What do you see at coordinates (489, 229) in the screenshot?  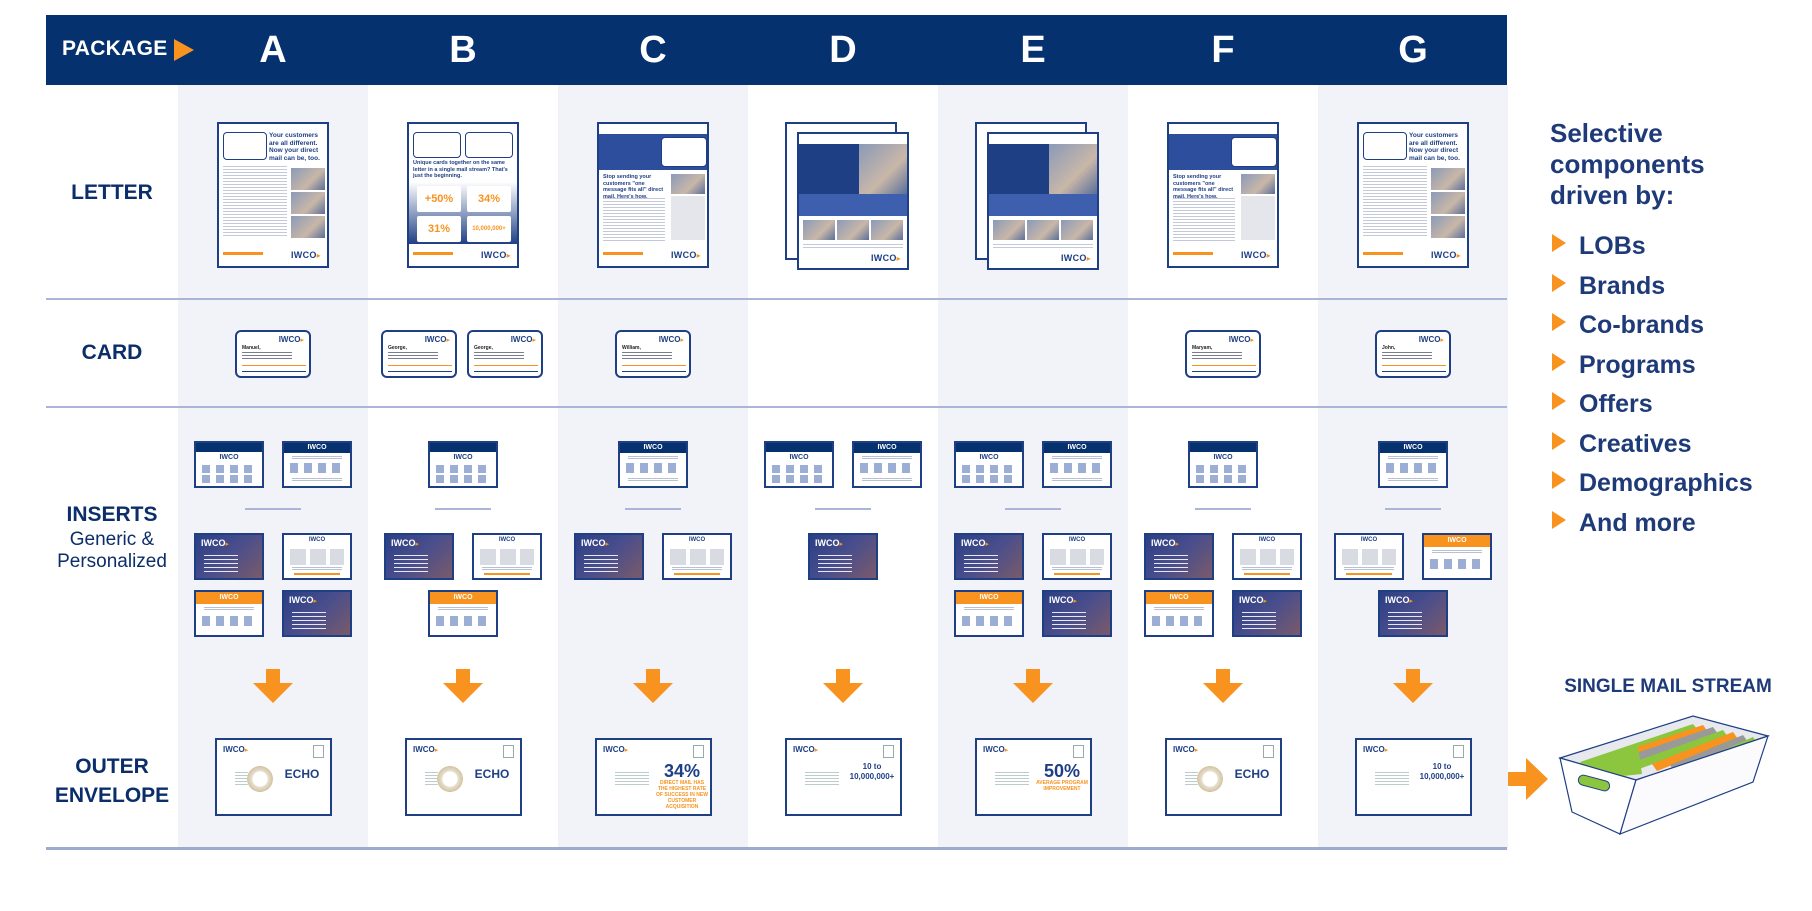 I see `letter-stat: 10,000,000+` at bounding box center [489, 229].